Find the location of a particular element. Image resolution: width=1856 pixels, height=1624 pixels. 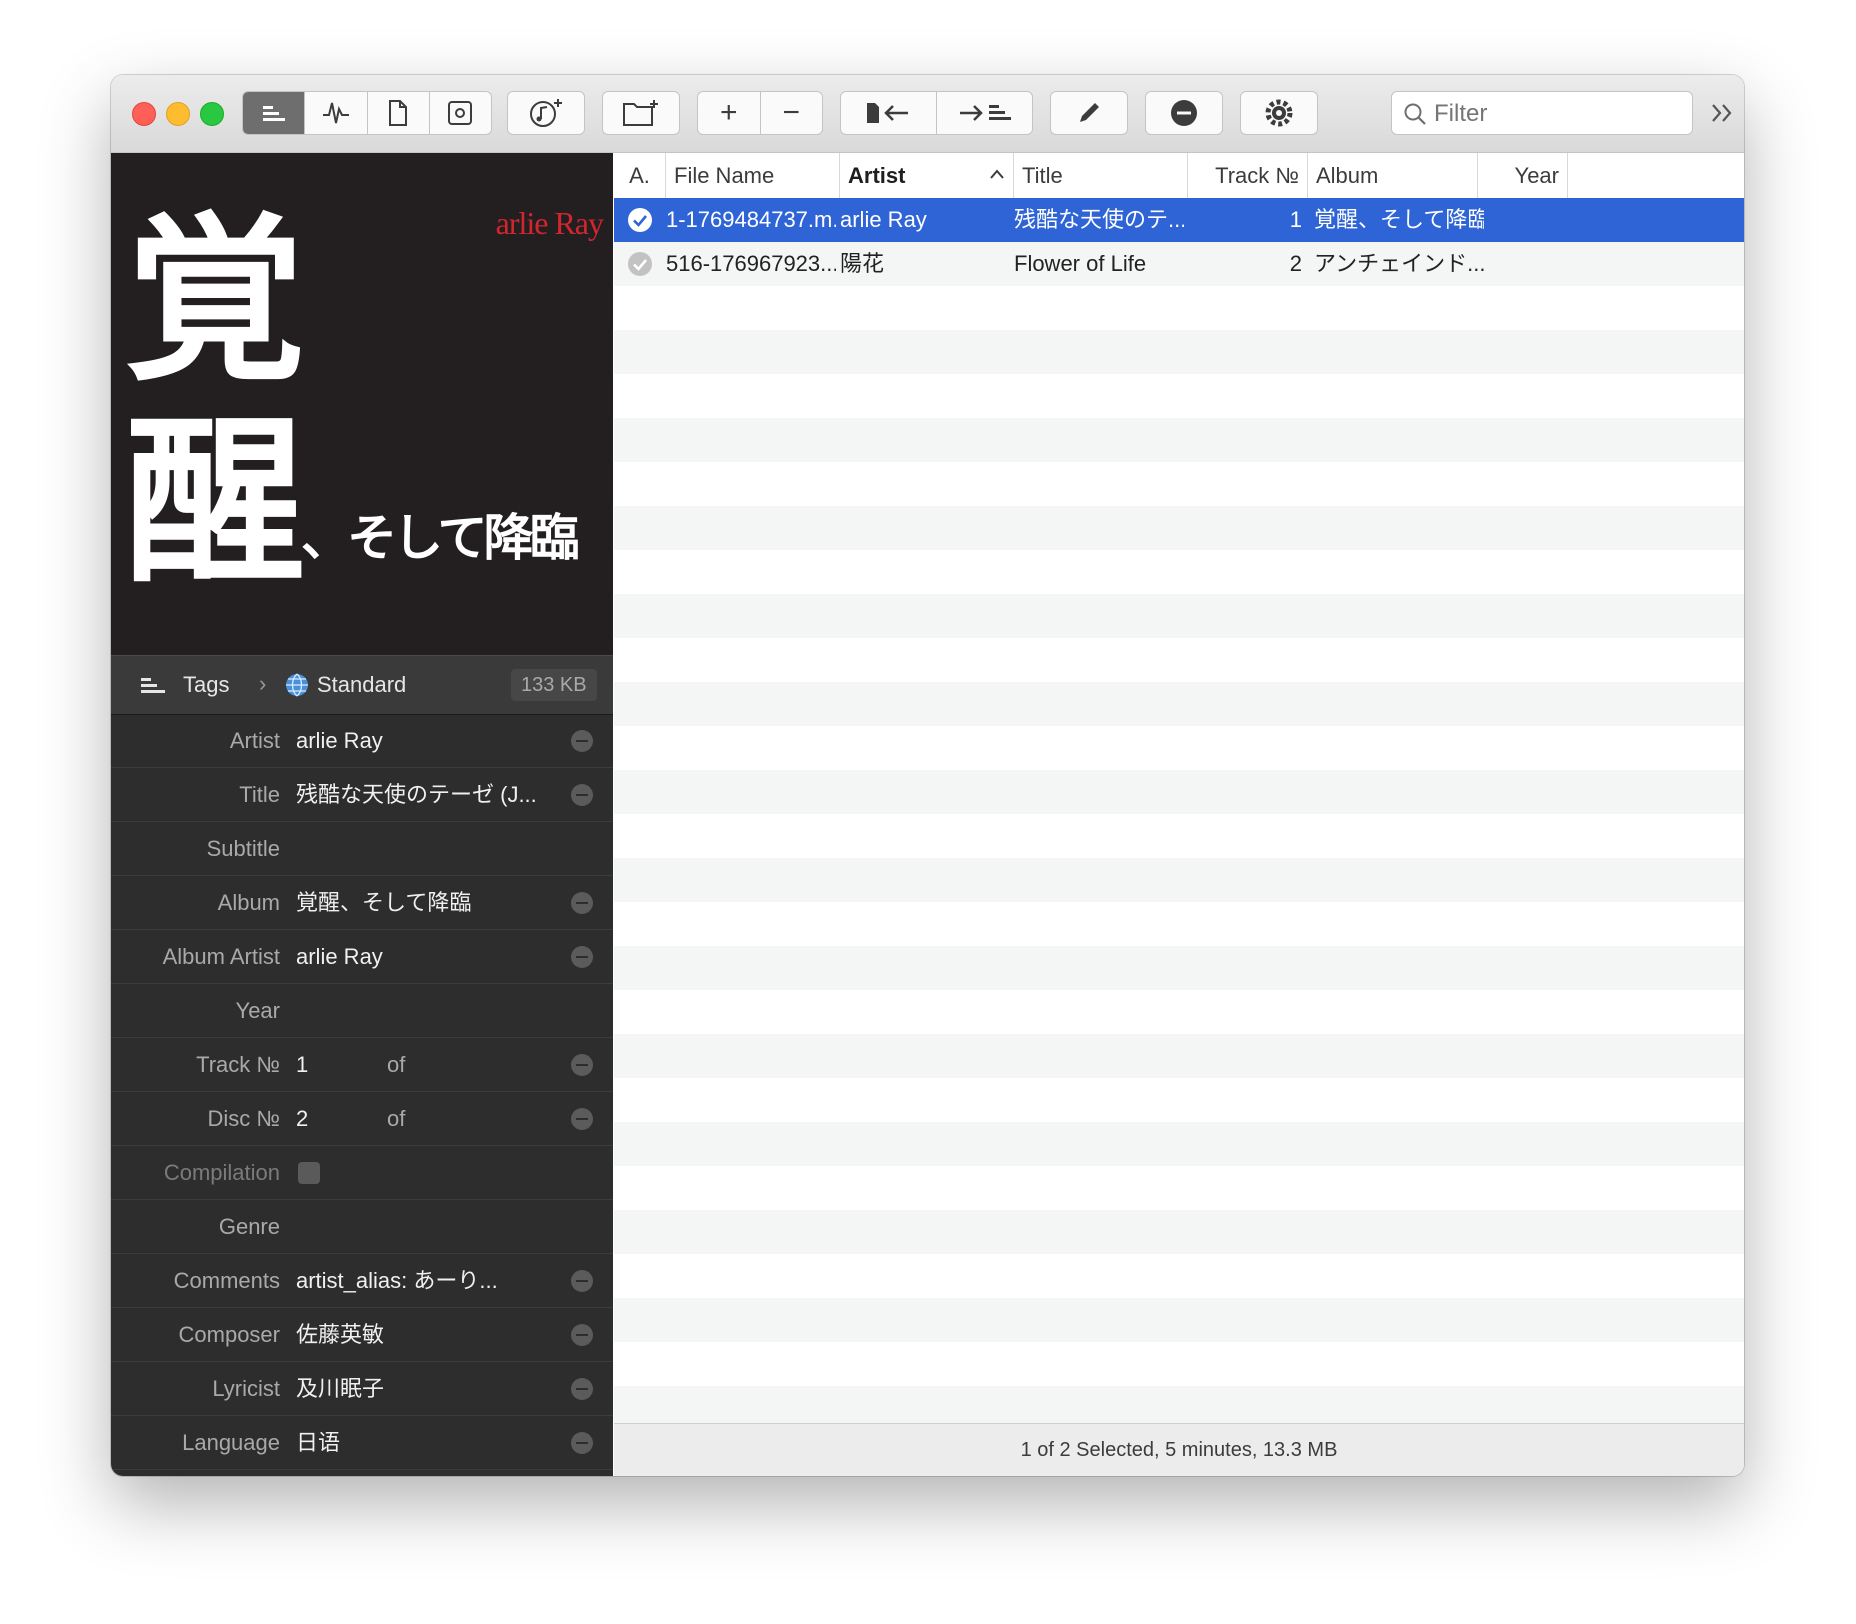

close-window-button is located at coordinates (144, 114).